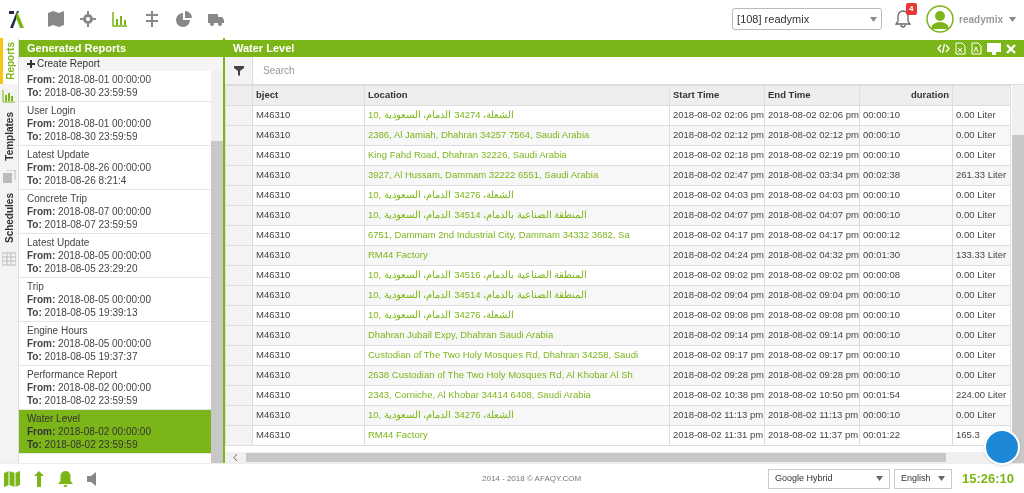 Image resolution: width=1024 pixels, height=493 pixels. What do you see at coordinates (184, 19) in the screenshot?
I see `pie-chart-icon` at bounding box center [184, 19].